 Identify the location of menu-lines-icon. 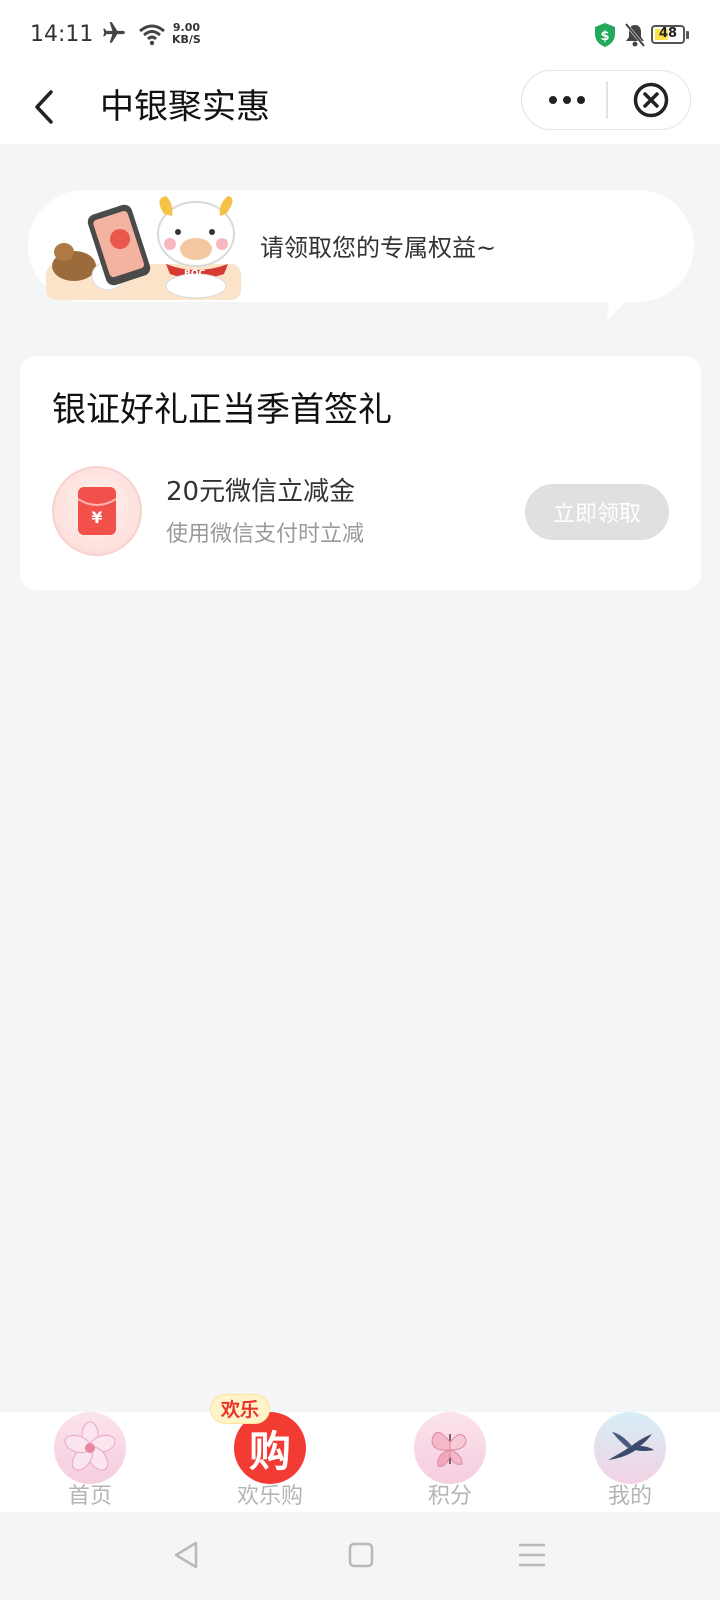
(532, 1555).